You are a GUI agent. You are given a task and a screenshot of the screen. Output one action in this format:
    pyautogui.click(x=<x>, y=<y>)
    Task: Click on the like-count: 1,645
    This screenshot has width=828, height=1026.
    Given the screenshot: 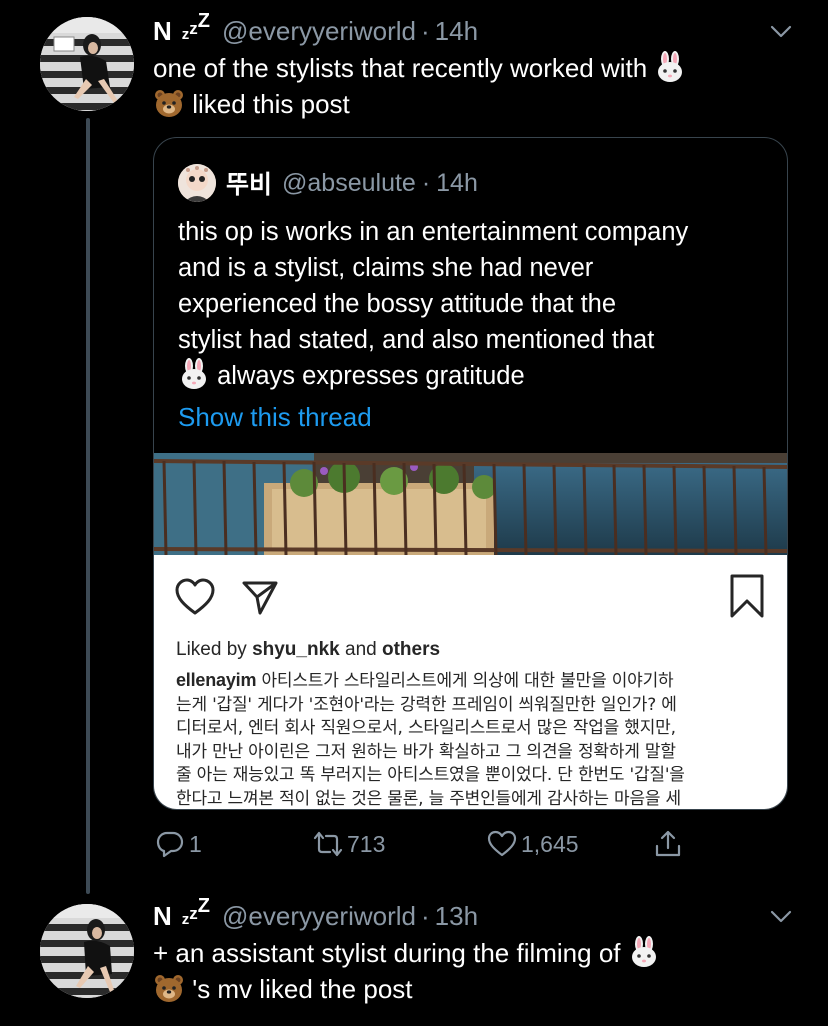 What is the action you would take?
    pyautogui.click(x=550, y=843)
    